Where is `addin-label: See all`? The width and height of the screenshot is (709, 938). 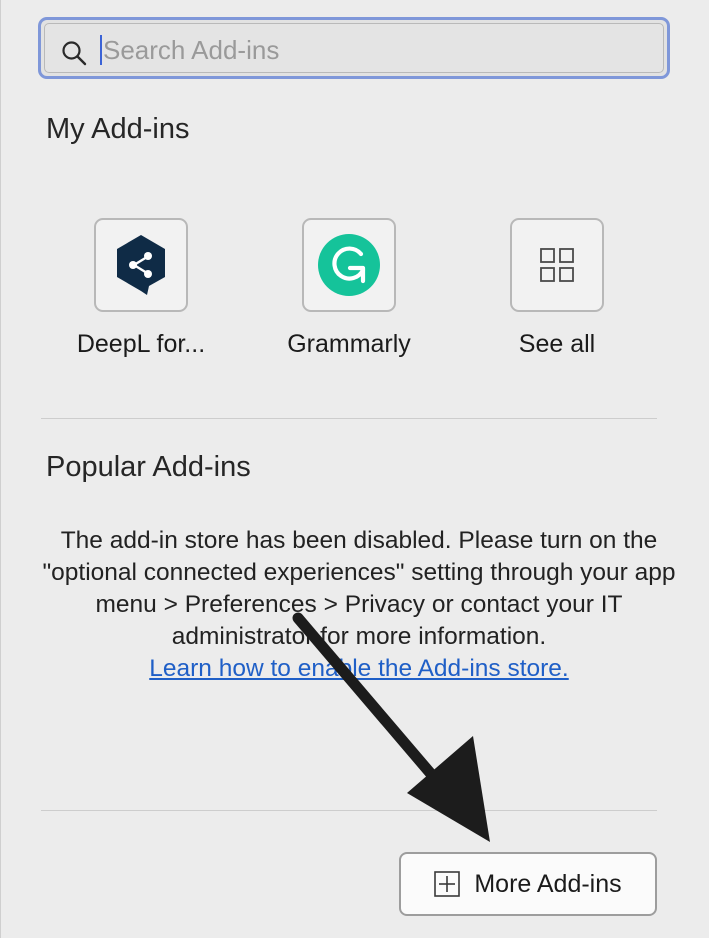
addin-label: See all is located at coordinates (557, 344).